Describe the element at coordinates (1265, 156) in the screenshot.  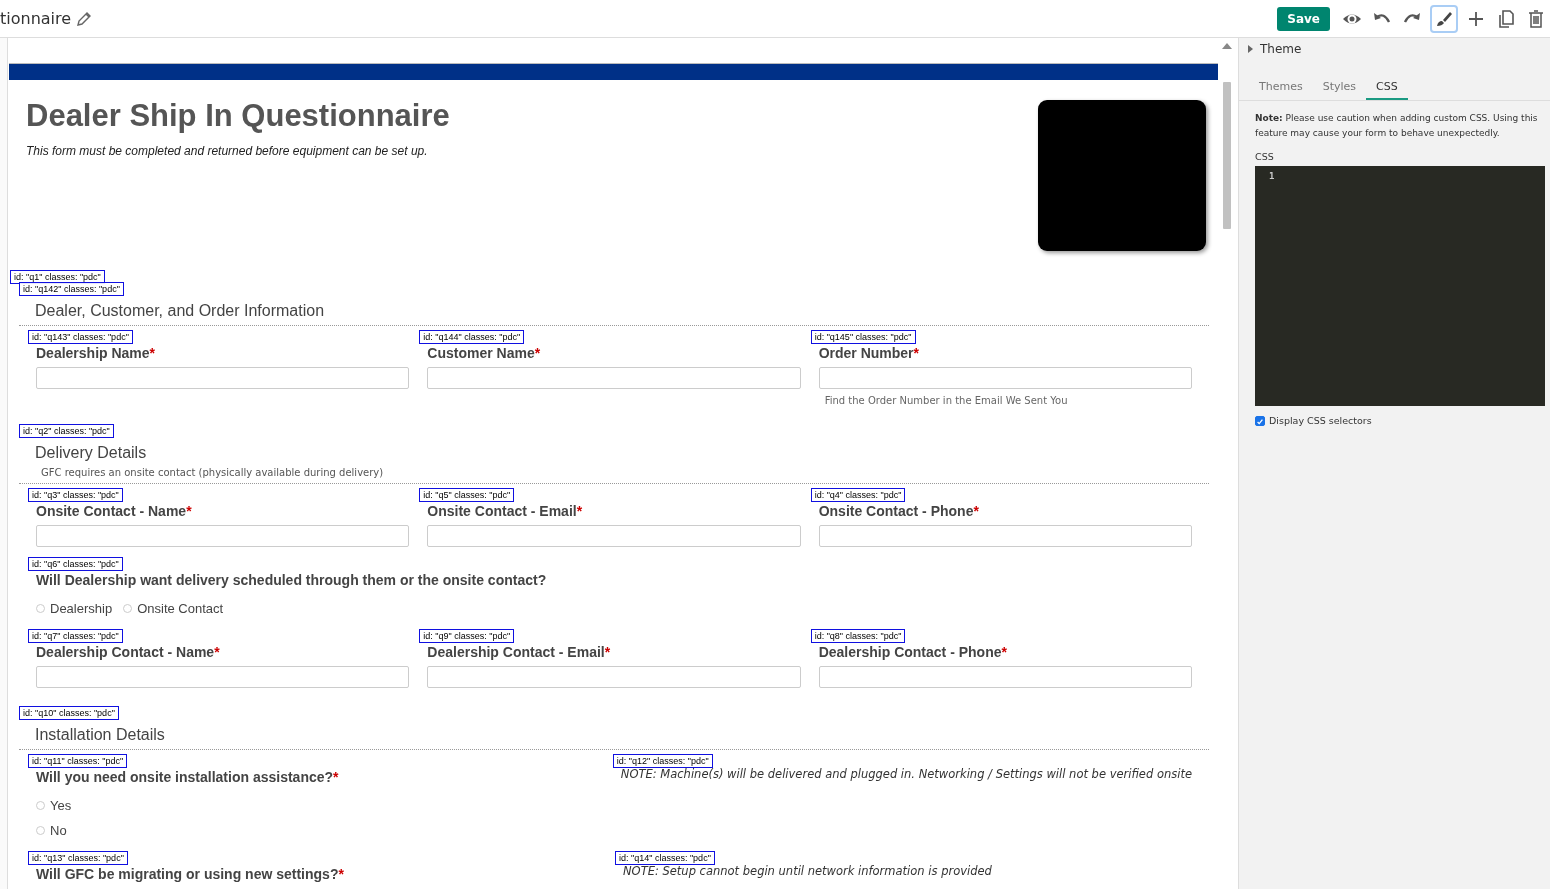
I see `field-label: CSS` at that location.